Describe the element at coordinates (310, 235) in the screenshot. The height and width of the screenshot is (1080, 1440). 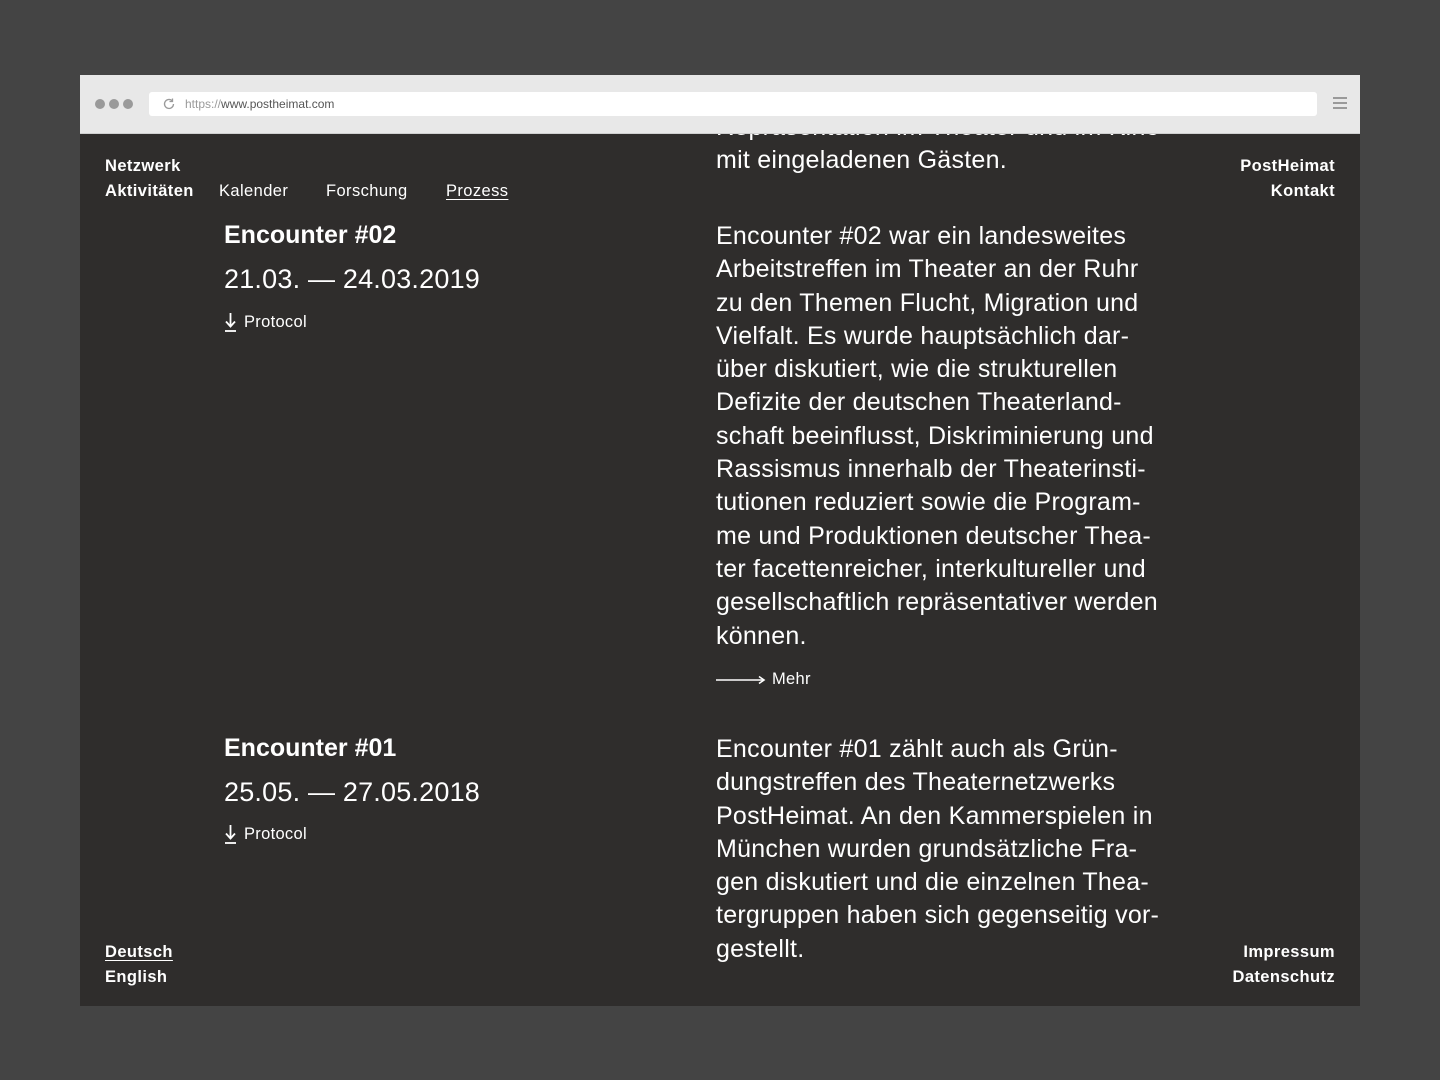
I see `encounter-title: Encounter #02` at that location.